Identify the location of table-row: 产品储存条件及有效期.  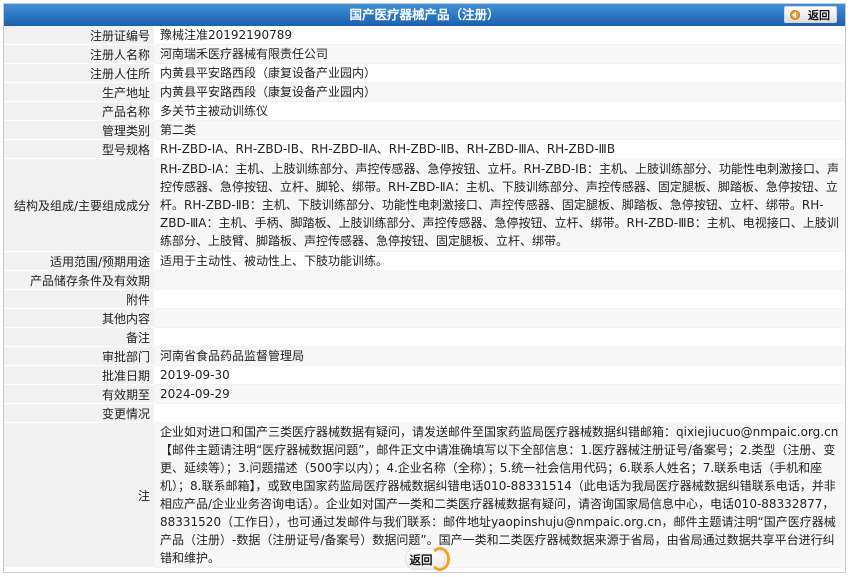
(424, 280).